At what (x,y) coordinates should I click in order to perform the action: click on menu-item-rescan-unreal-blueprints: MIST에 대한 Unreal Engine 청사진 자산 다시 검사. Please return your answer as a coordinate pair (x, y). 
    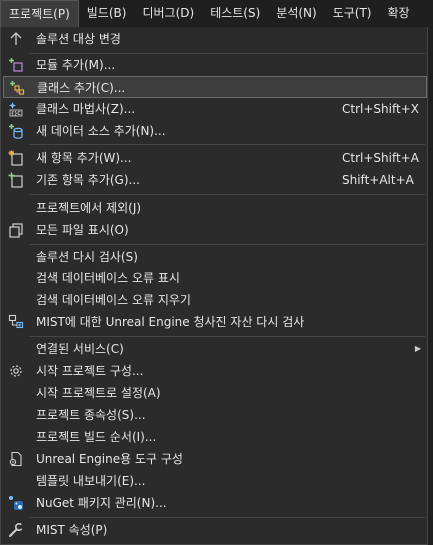
    Looking at the image, I should click on (215, 322).